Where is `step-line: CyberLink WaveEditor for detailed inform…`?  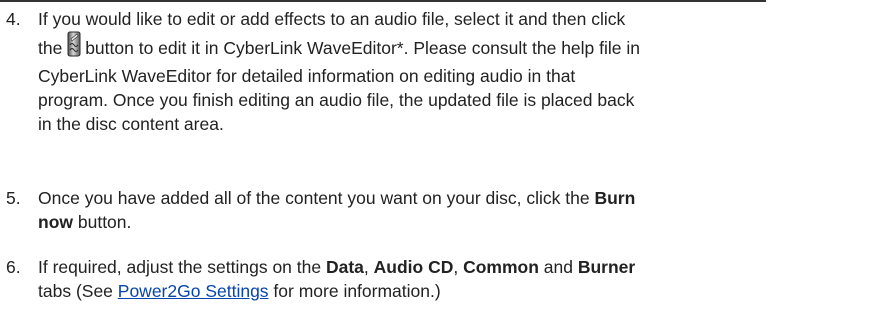 step-line: CyberLink WaveEditor for detailed inform… is located at coordinates (307, 76).